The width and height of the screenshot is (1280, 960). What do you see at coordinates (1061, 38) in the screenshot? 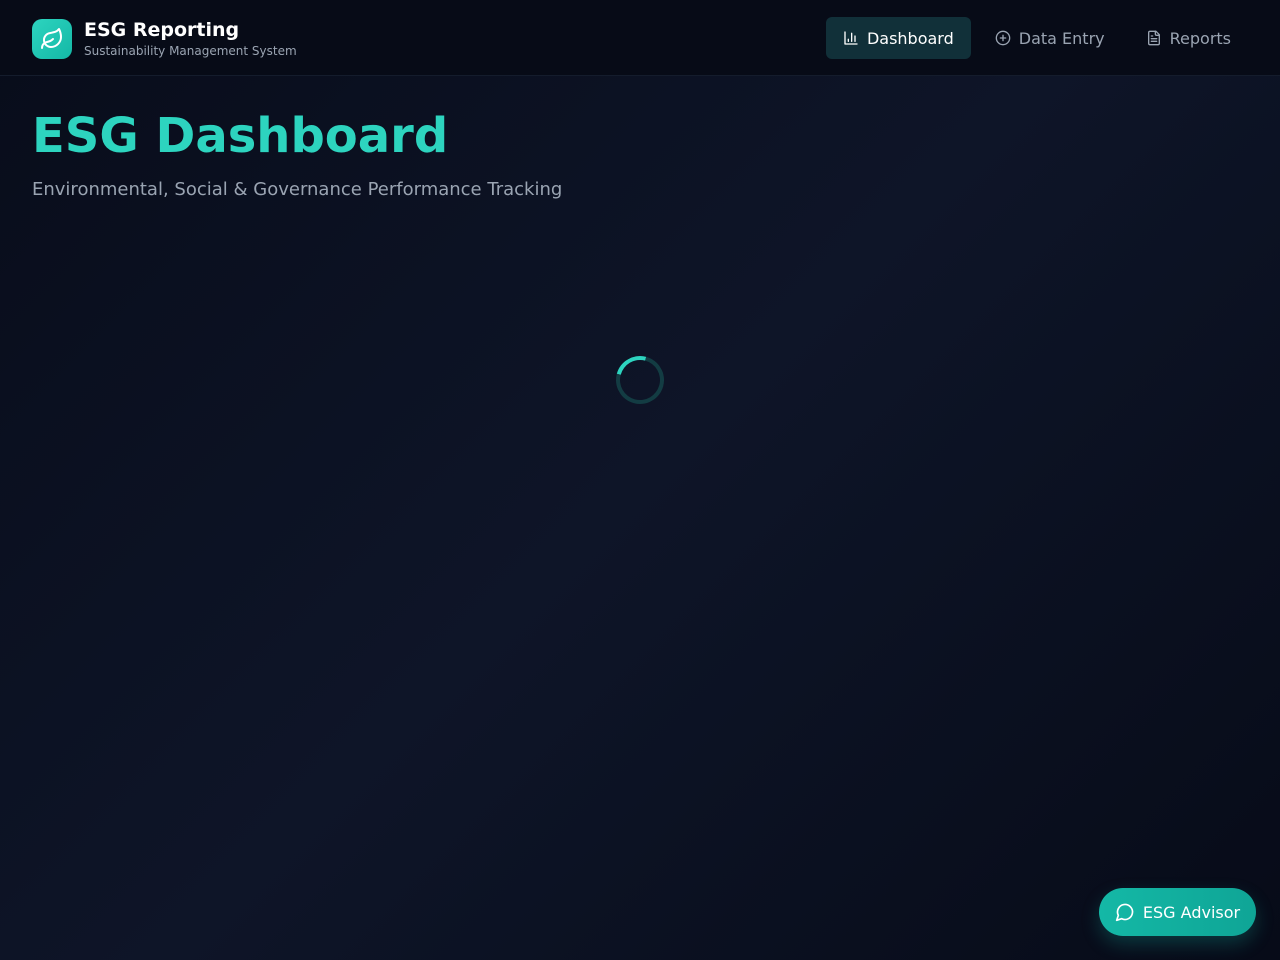
I see `nav-item-label: Data Entry` at bounding box center [1061, 38].